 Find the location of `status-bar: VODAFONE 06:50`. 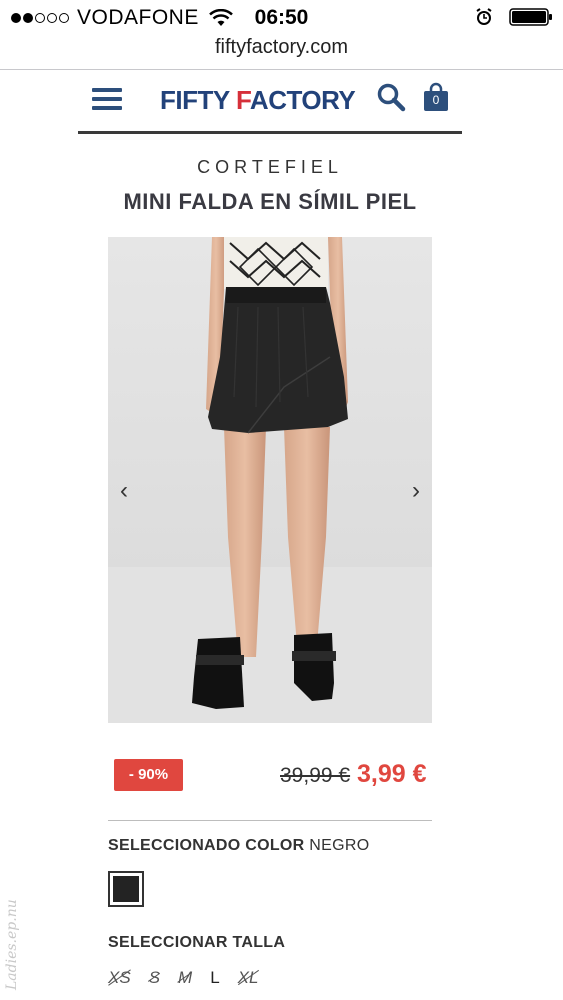

status-bar: VODAFONE 06:50 is located at coordinates (281, 18).